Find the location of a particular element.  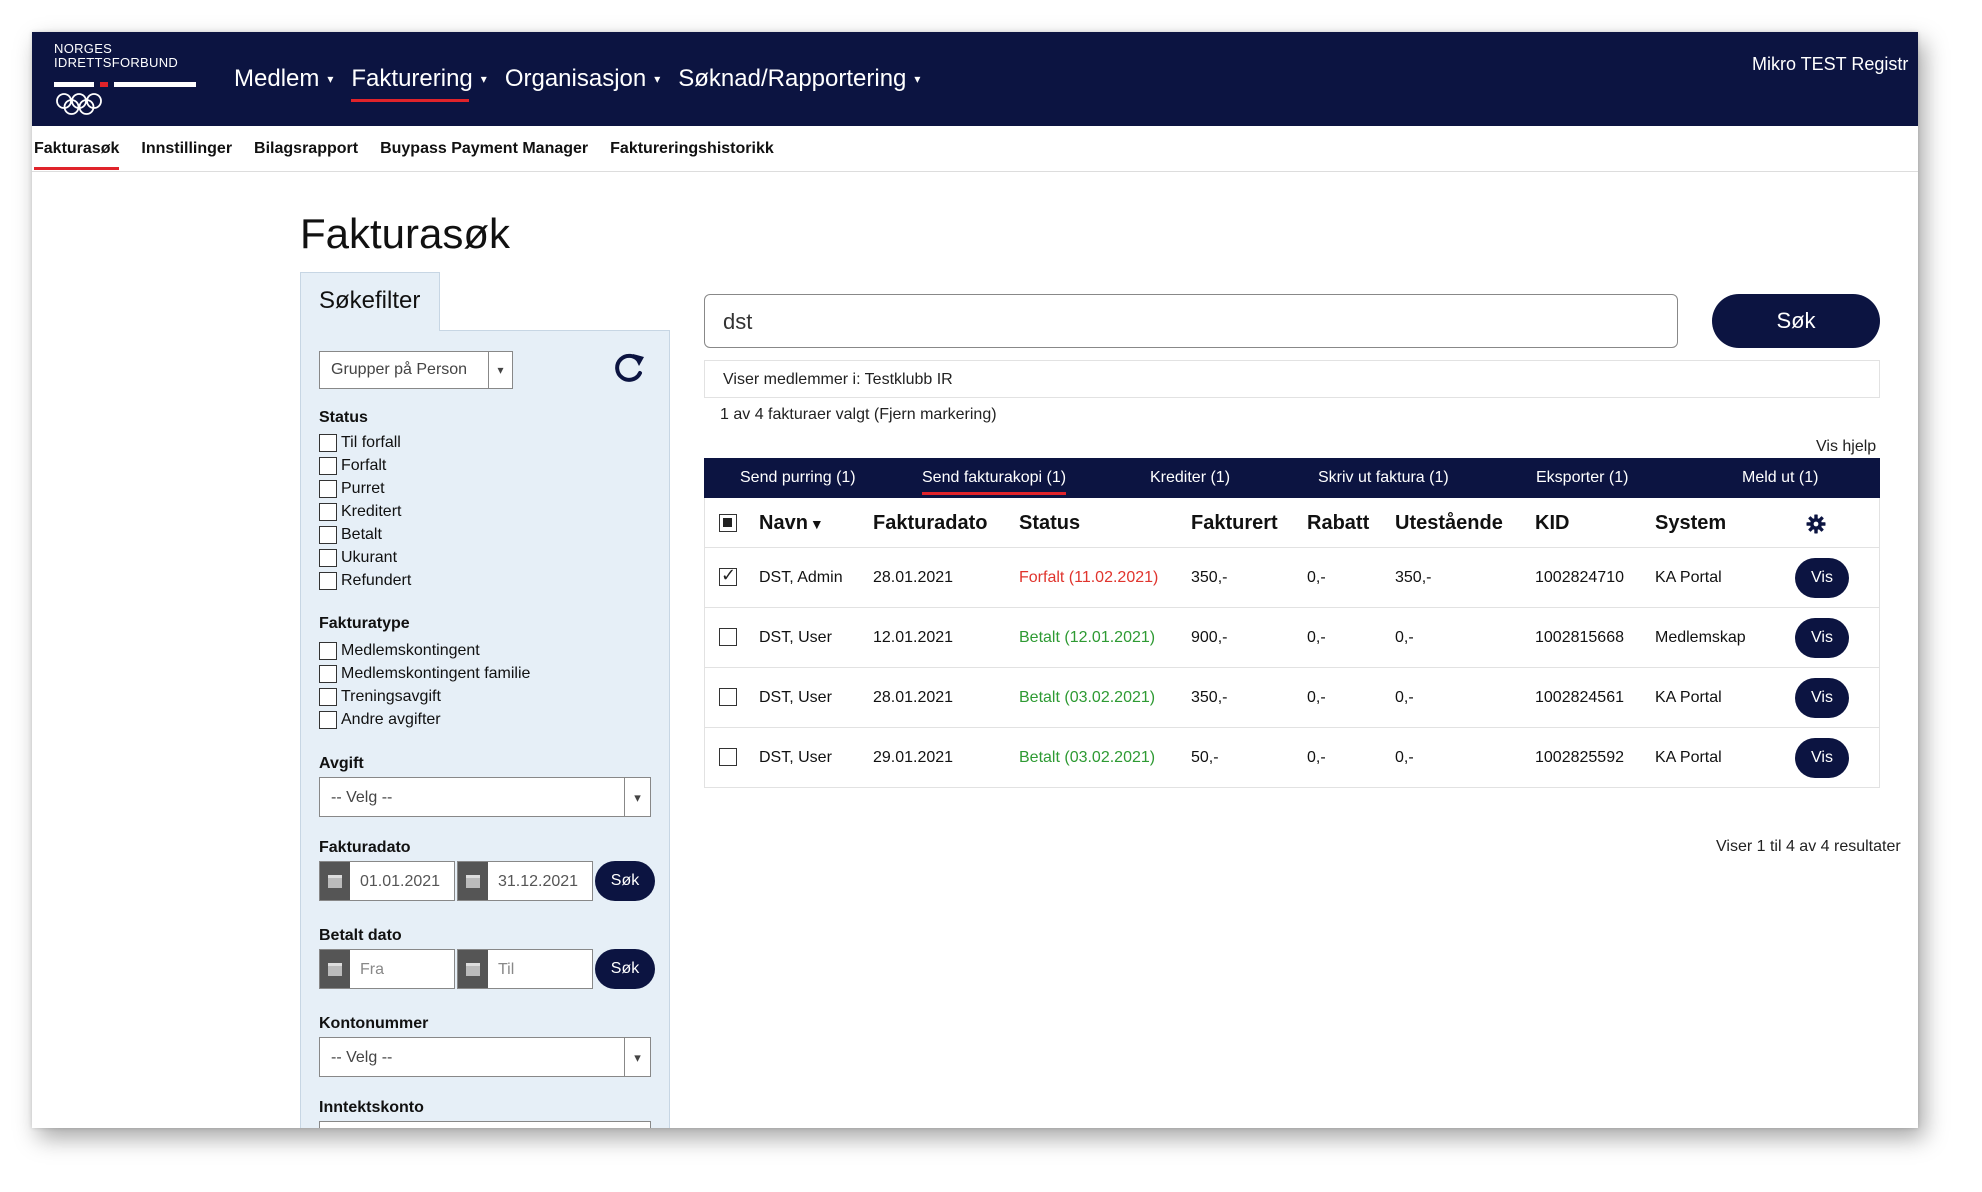

selection-info: 1 av 4 fakturaer valgt (Fjern markering) is located at coordinates (858, 415).